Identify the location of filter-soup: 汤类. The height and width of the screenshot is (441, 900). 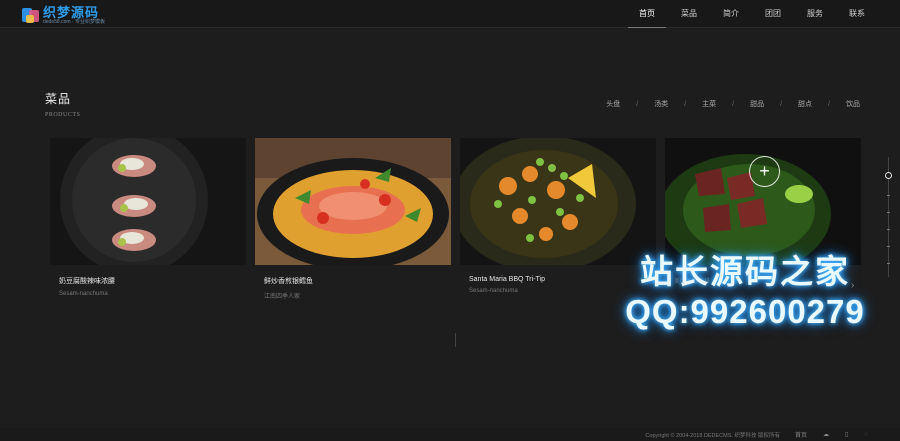
(661, 104).